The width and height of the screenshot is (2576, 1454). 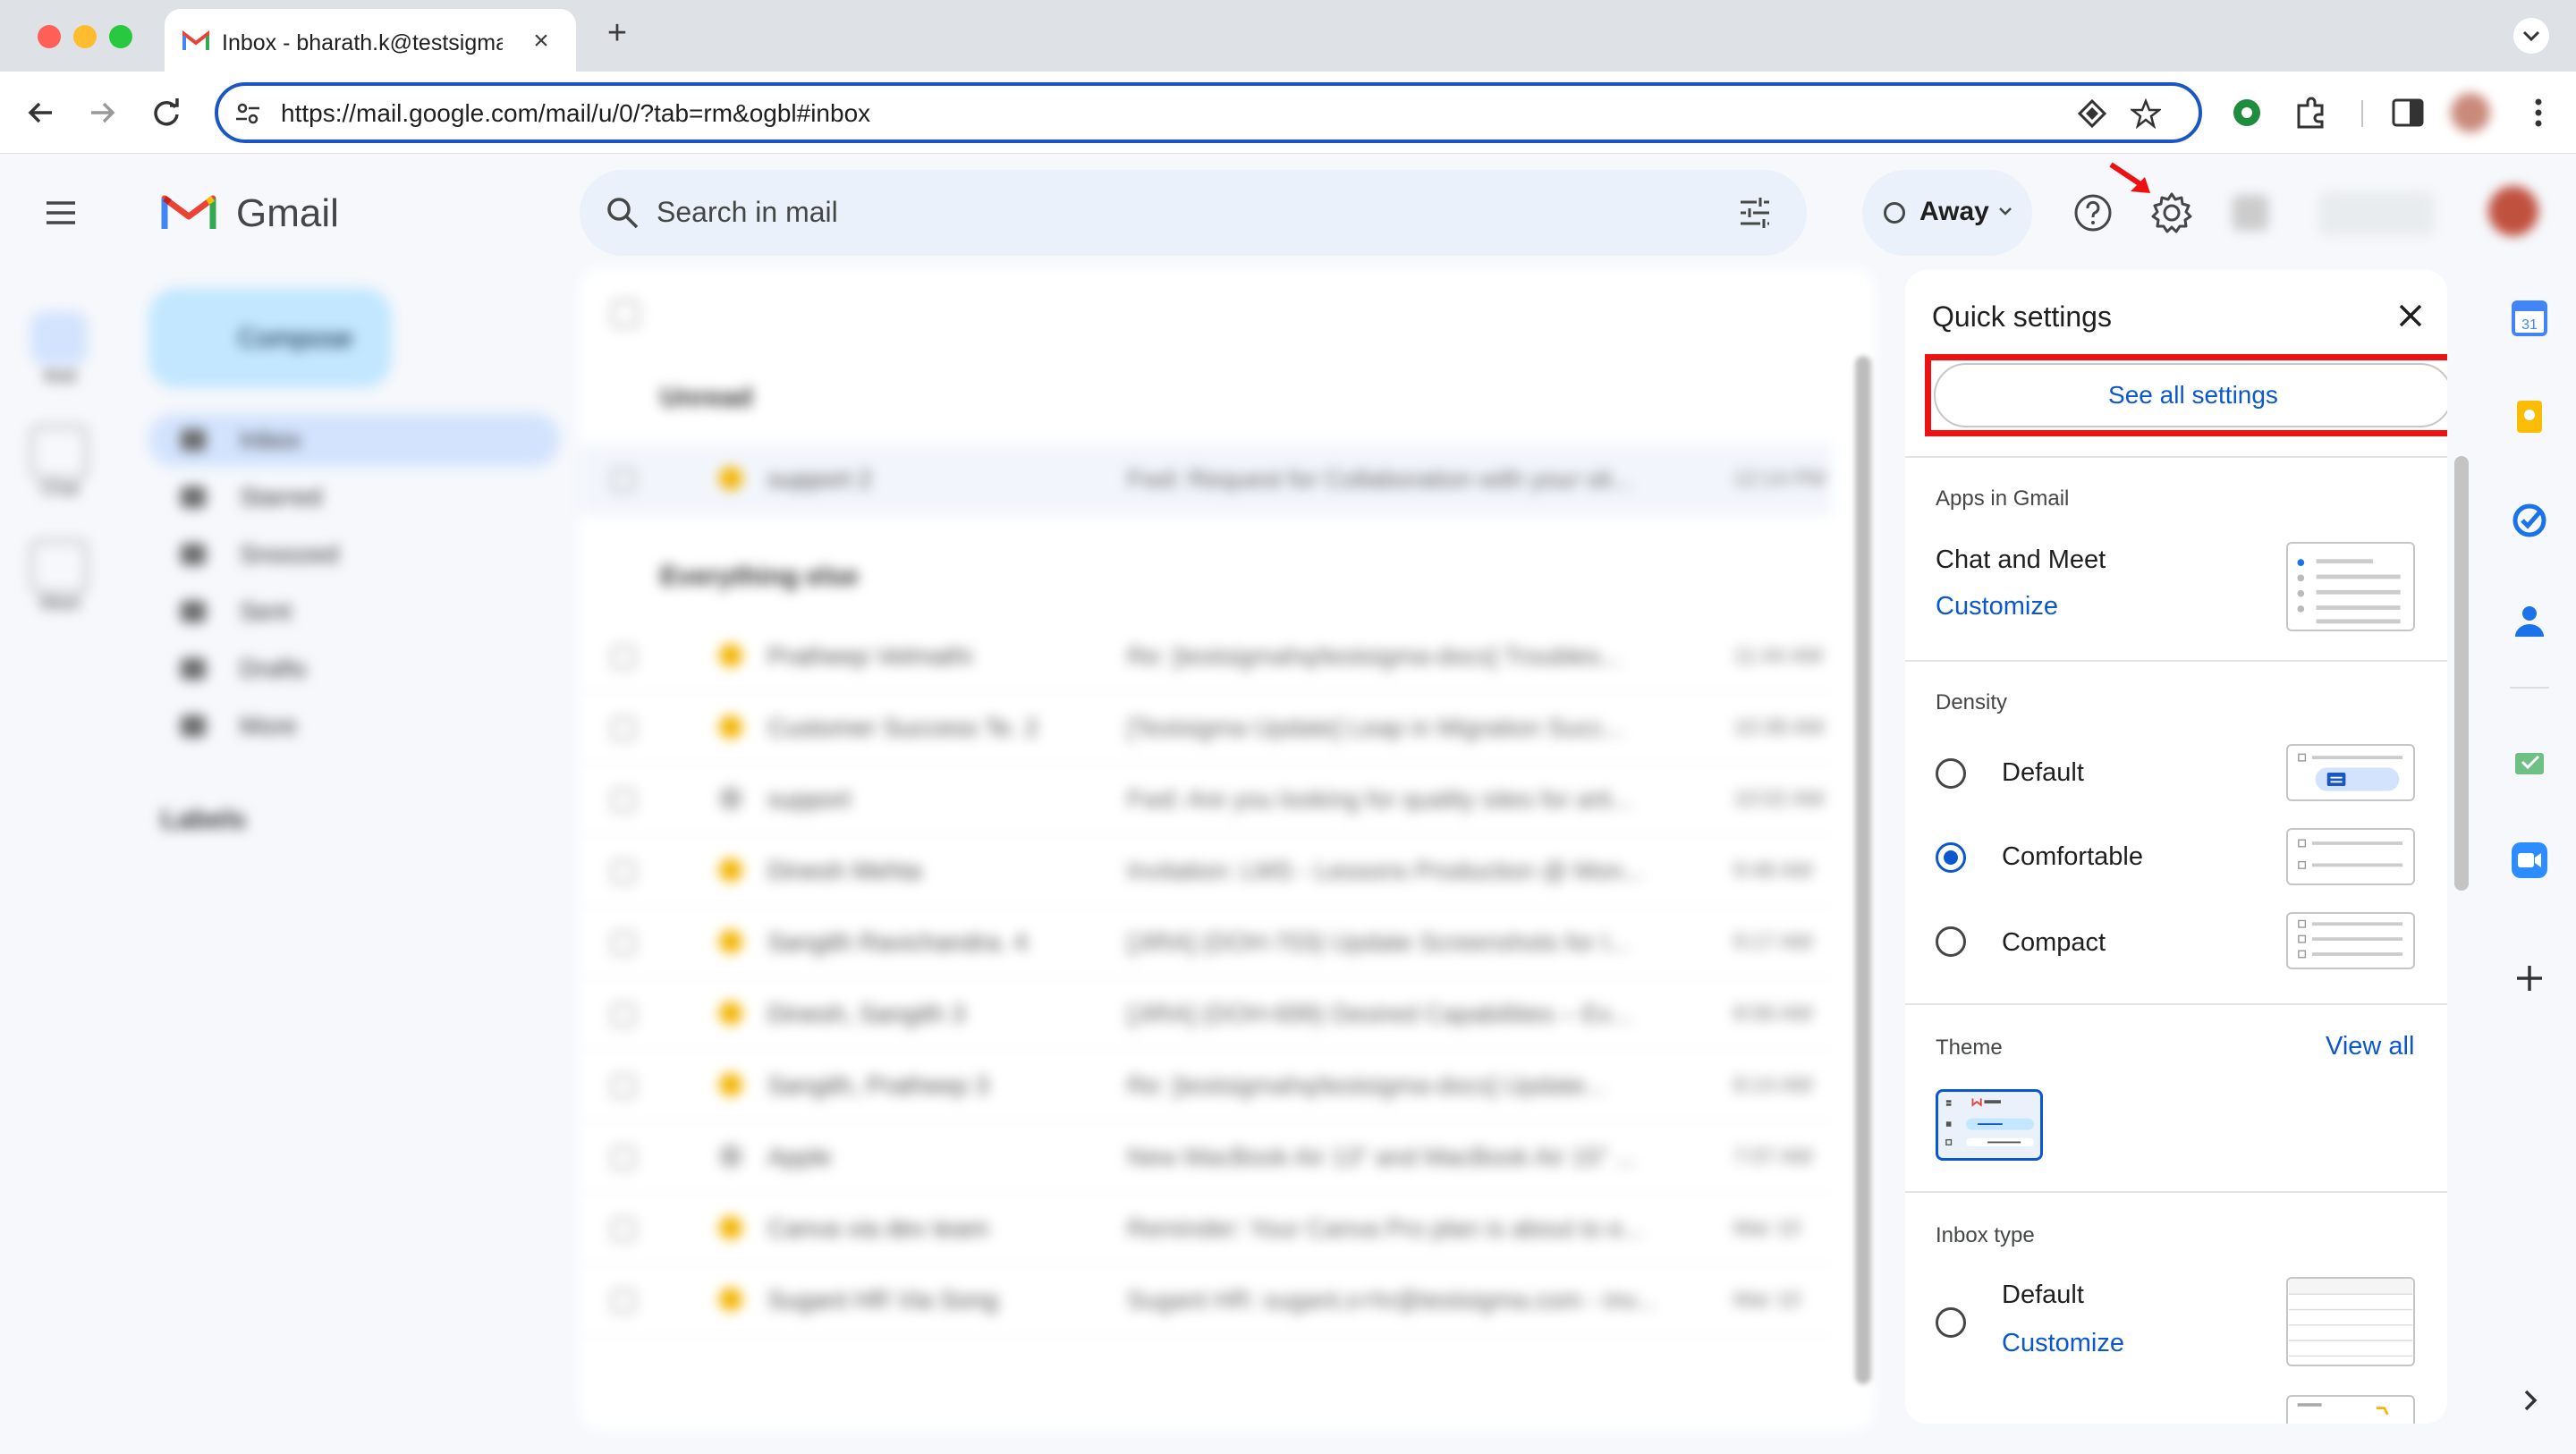 I want to click on theme-default-thumbnail, so click(x=1989, y=1125).